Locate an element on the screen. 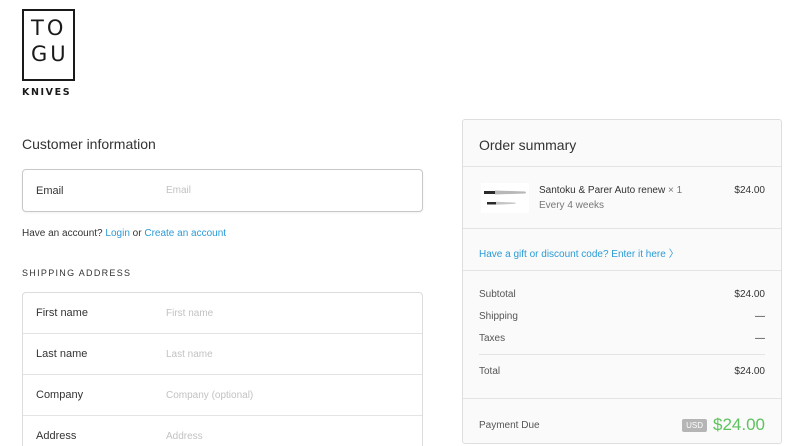 Image resolution: width=792 pixels, height=446 pixels. last-name-row: Last name is located at coordinates (222, 354).